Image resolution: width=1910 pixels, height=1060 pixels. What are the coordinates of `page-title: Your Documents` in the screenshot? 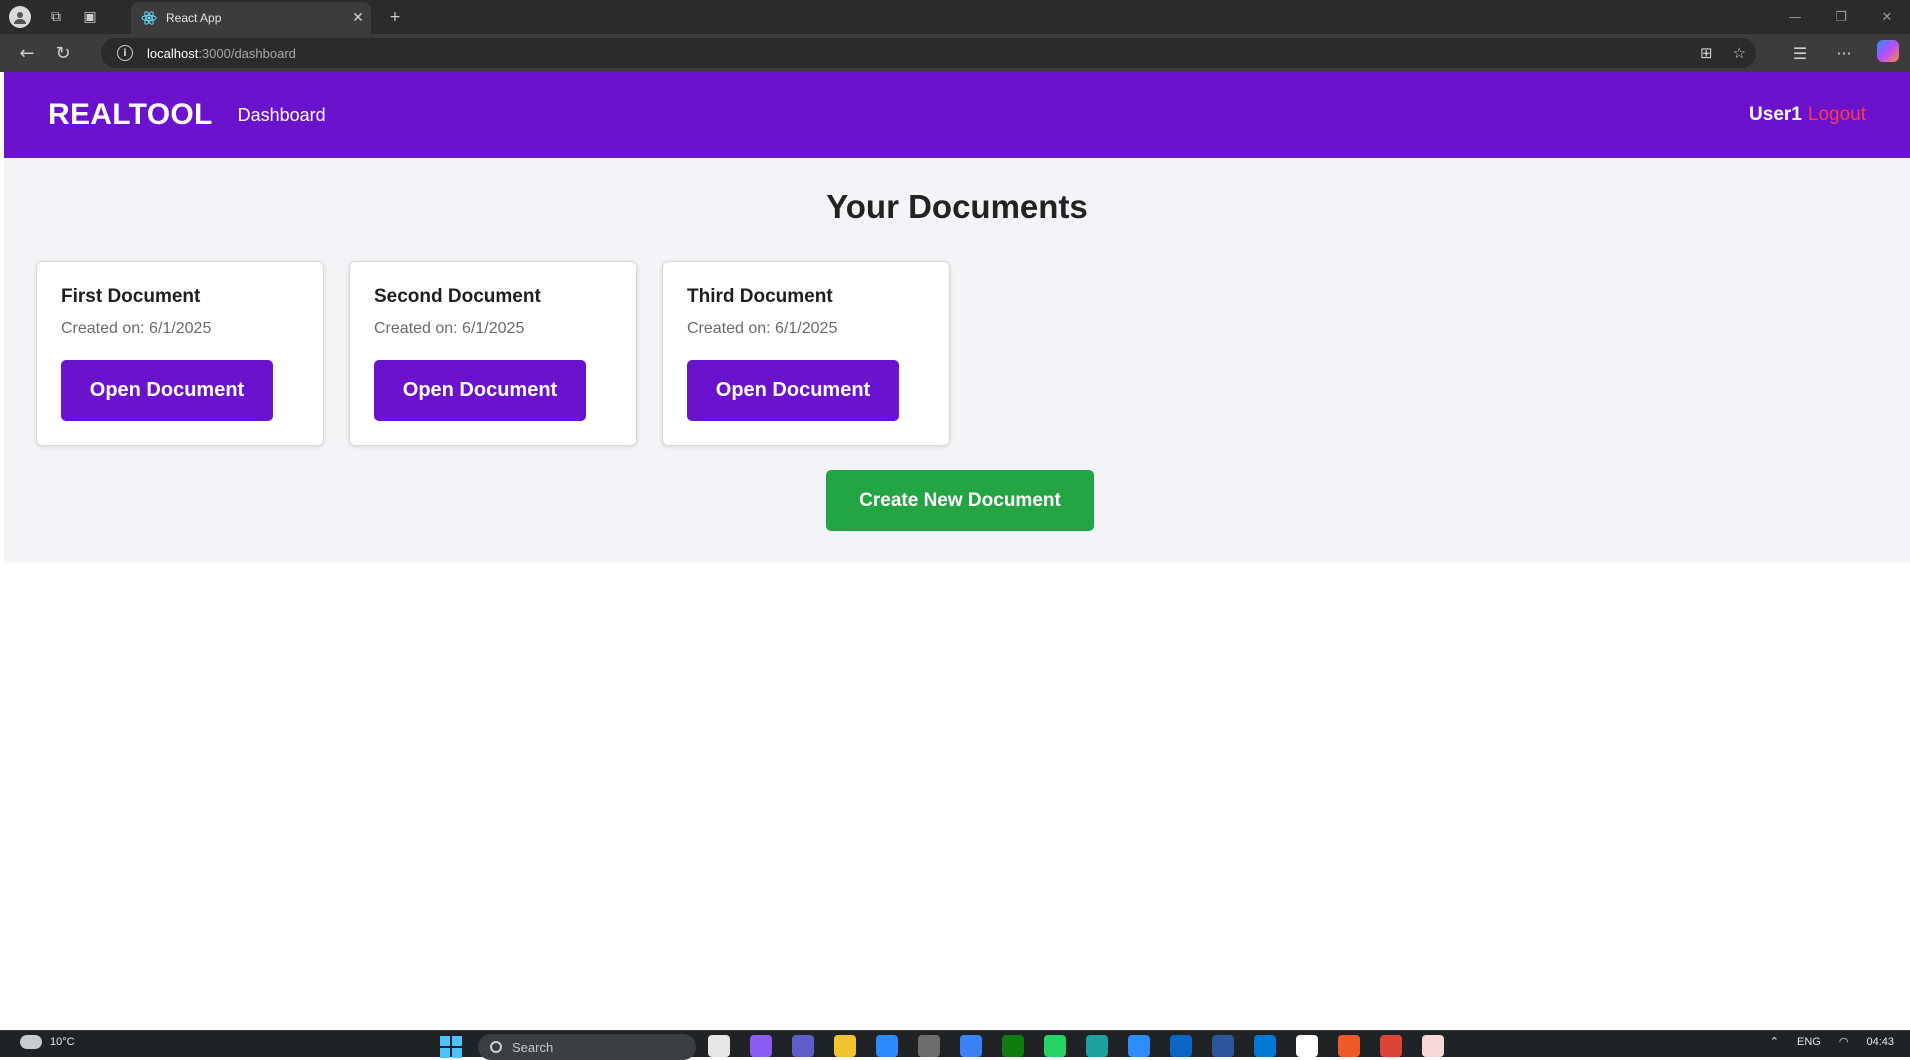 It's located at (957, 206).